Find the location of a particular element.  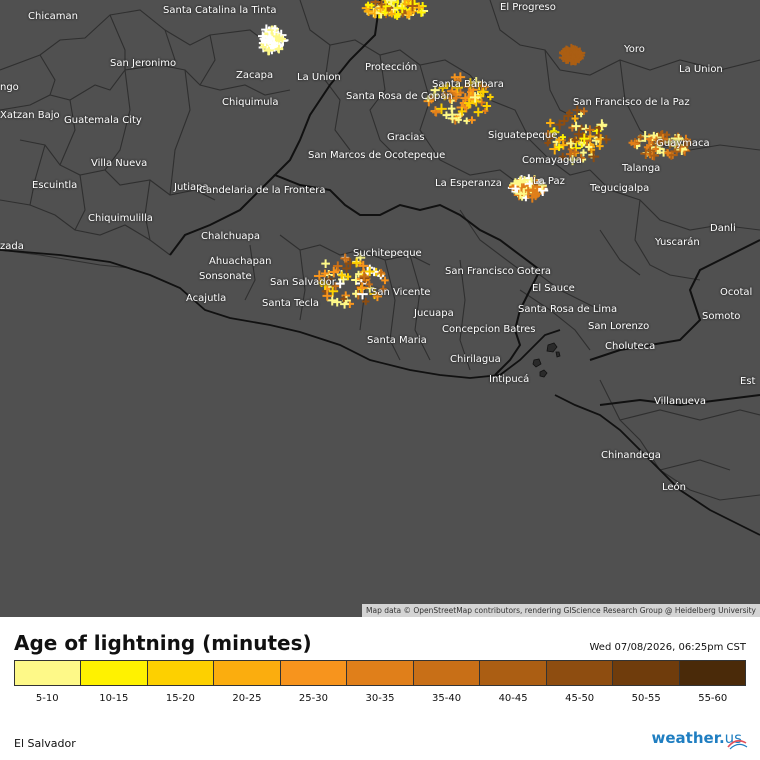

city-label: zada is located at coordinates (12, 246).